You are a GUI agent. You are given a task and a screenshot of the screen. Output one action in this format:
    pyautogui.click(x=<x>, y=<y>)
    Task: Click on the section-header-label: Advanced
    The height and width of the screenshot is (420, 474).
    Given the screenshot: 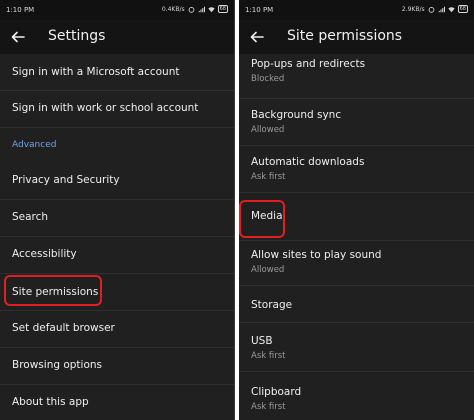 What is the action you would take?
    pyautogui.click(x=34, y=145)
    